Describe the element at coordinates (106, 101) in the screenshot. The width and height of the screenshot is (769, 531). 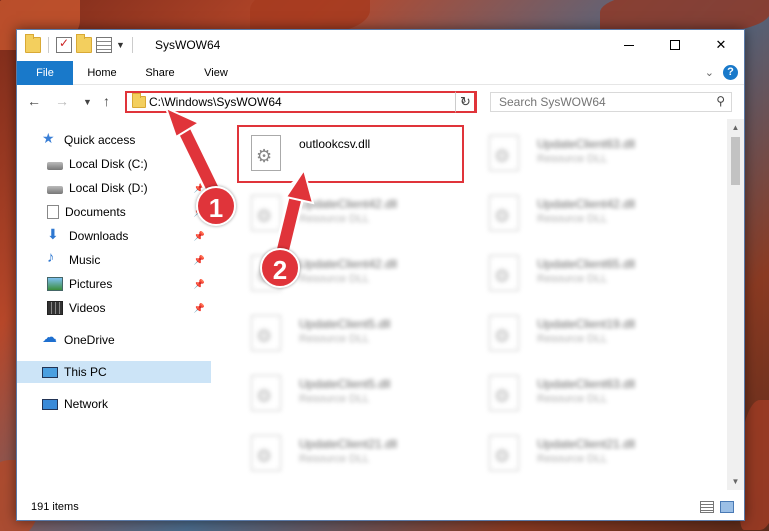
I see `up-arrow-icon: ↑` at that location.